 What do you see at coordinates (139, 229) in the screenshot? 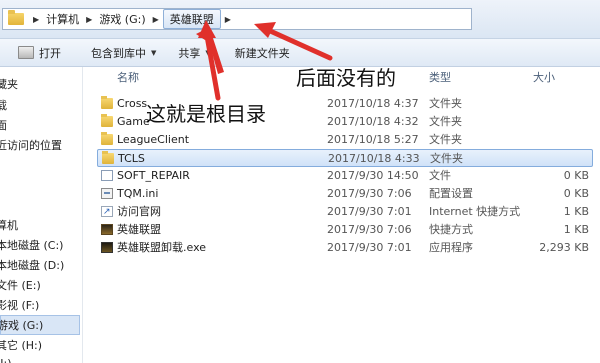
I see `file-name: 英雄联盟` at bounding box center [139, 229].